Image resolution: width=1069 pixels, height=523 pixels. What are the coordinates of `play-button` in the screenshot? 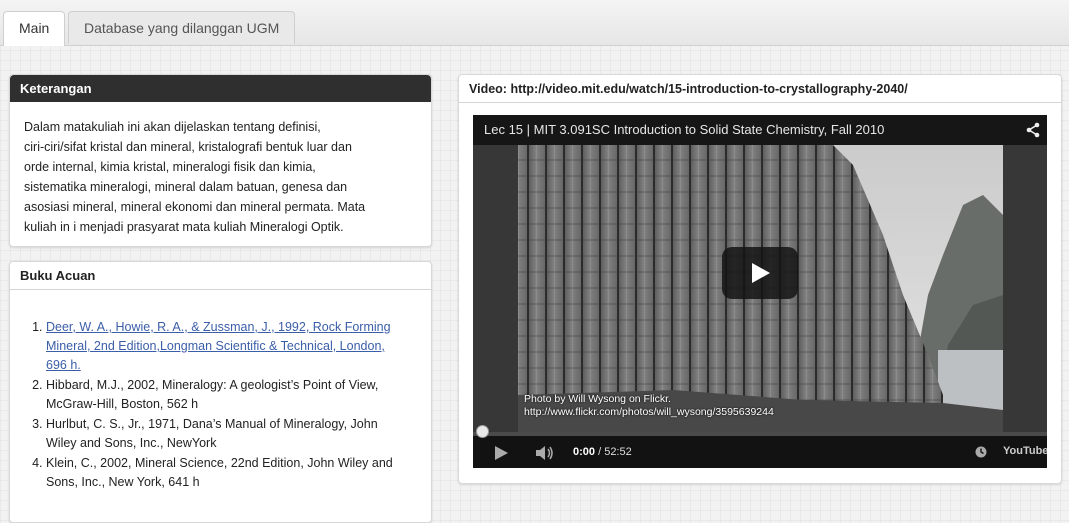 It's located at (760, 273).